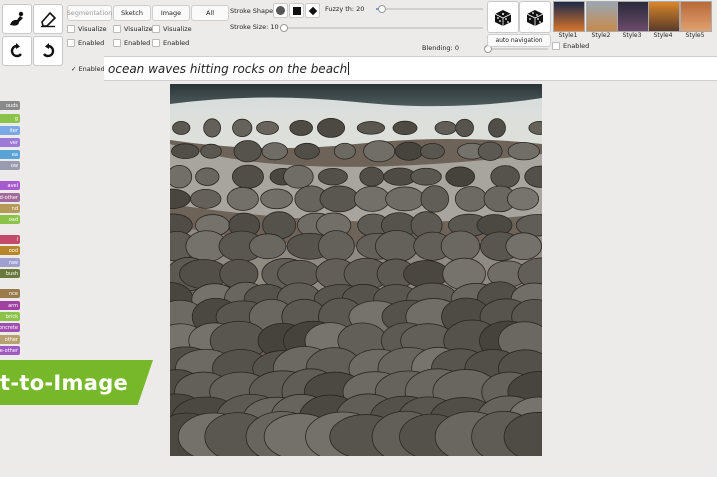 The image size is (717, 477). I want to click on text-prompt-input: ocean waves hitting rocks on the beach, so click(410, 68).